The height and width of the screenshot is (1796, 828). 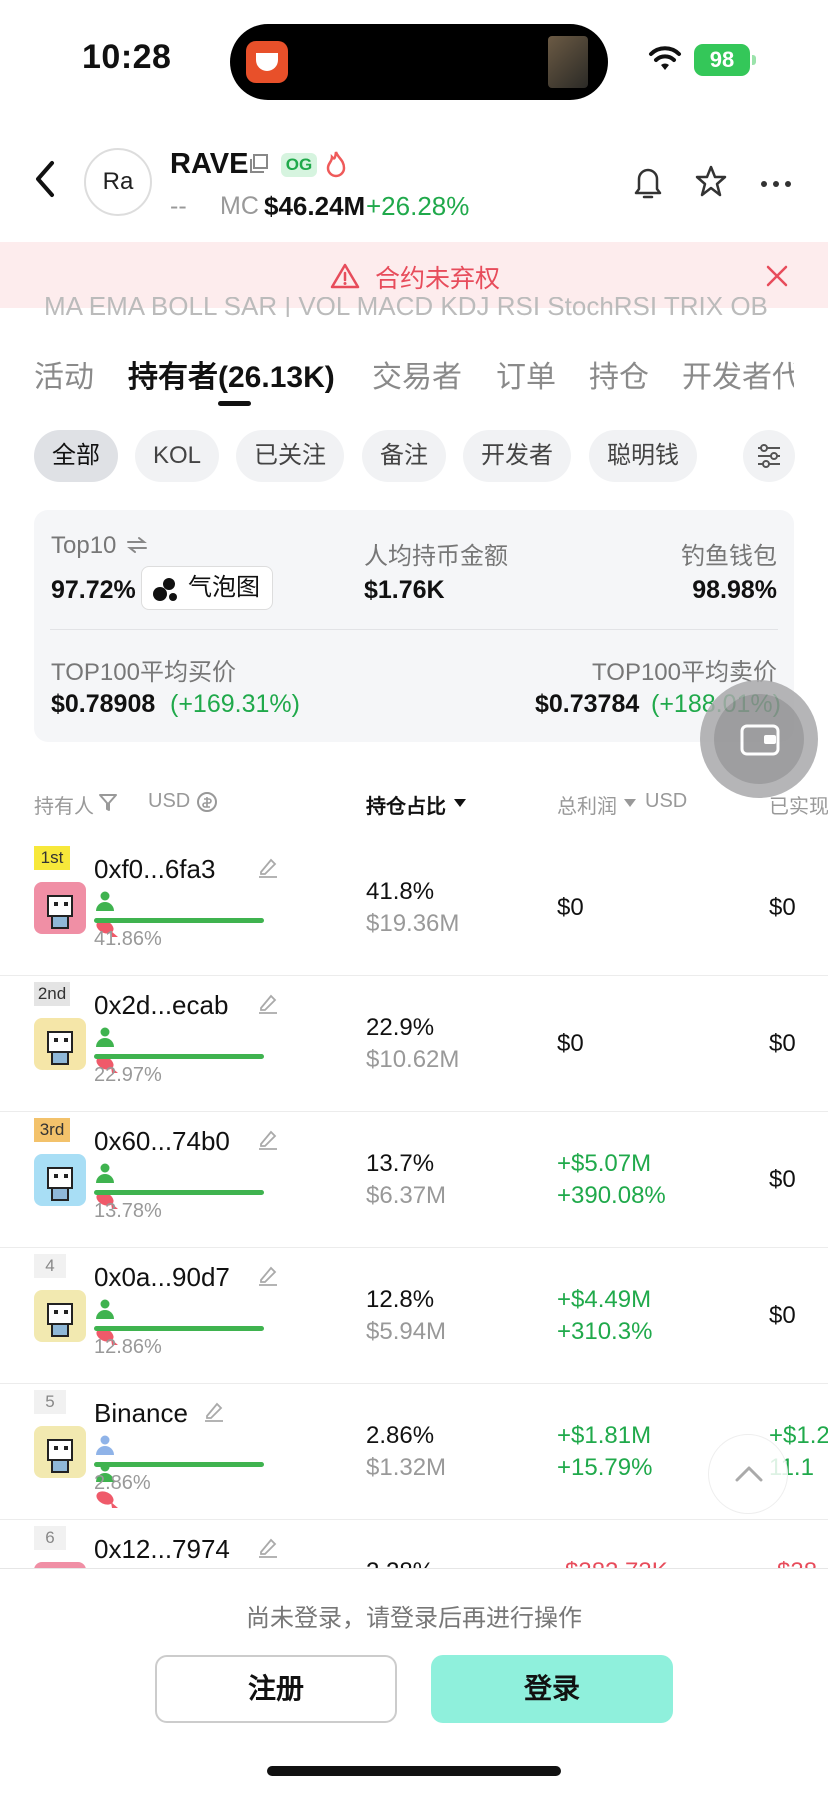 What do you see at coordinates (276, 1689) in the screenshot?
I see `register-button: 注册` at bounding box center [276, 1689].